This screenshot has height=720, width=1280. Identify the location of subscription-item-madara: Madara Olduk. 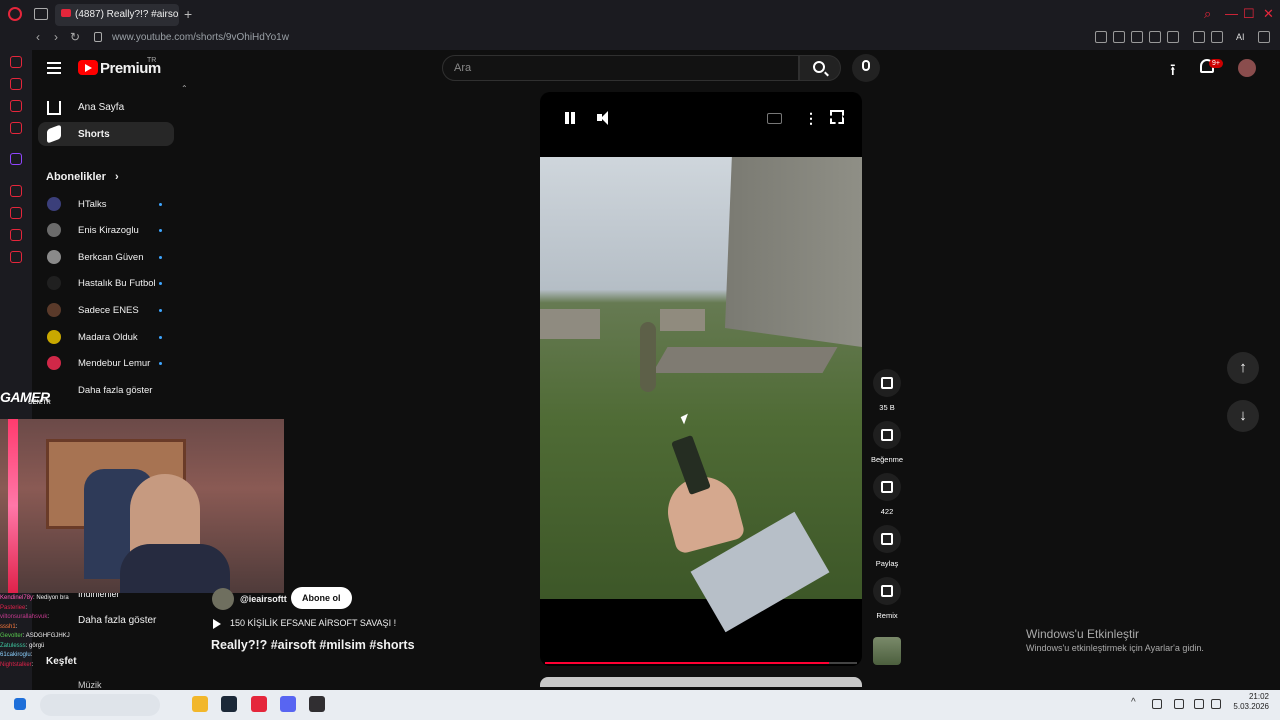
(106, 337).